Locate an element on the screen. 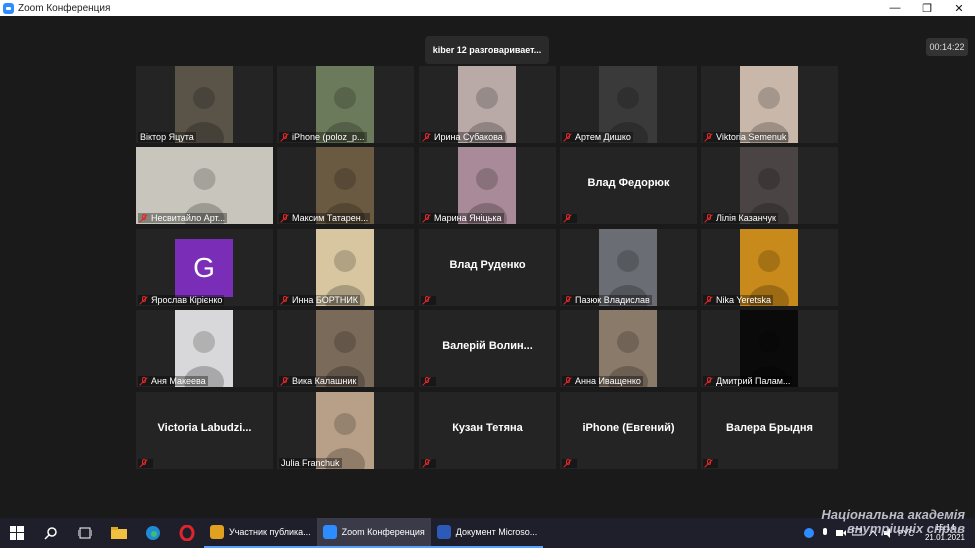 Image resolution: width=975 pixels, height=548 pixels. participant-label: Nika Yeretska is located at coordinates (738, 300).